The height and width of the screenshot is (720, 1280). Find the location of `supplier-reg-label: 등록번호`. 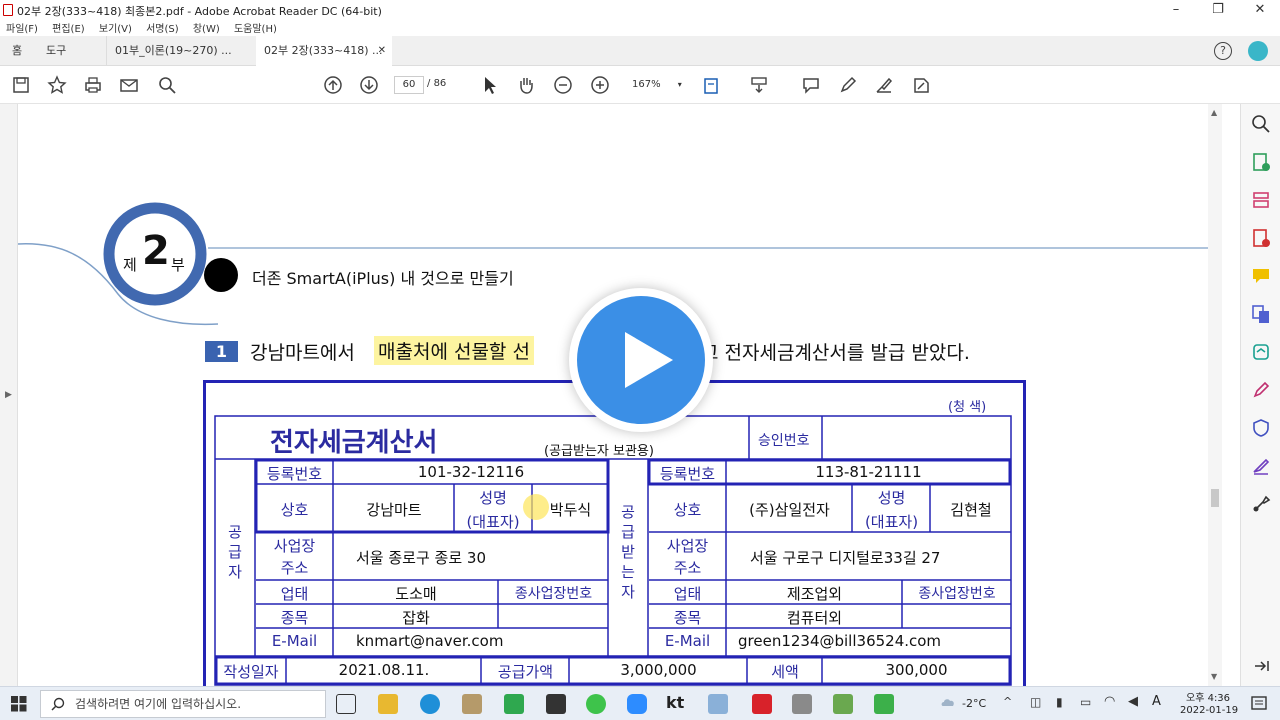

supplier-reg-label: 등록번호 is located at coordinates (294, 474).